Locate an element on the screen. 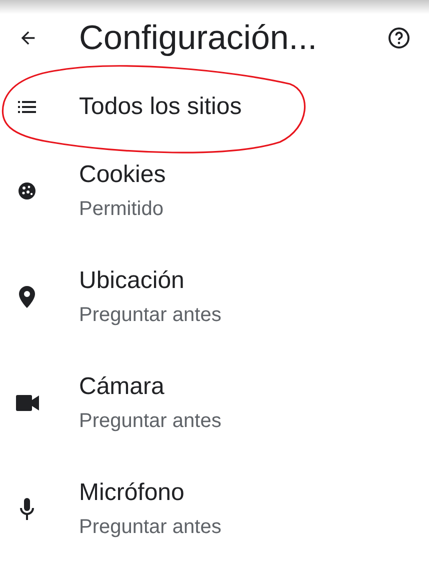  item-status: Permitido is located at coordinates (121, 208).